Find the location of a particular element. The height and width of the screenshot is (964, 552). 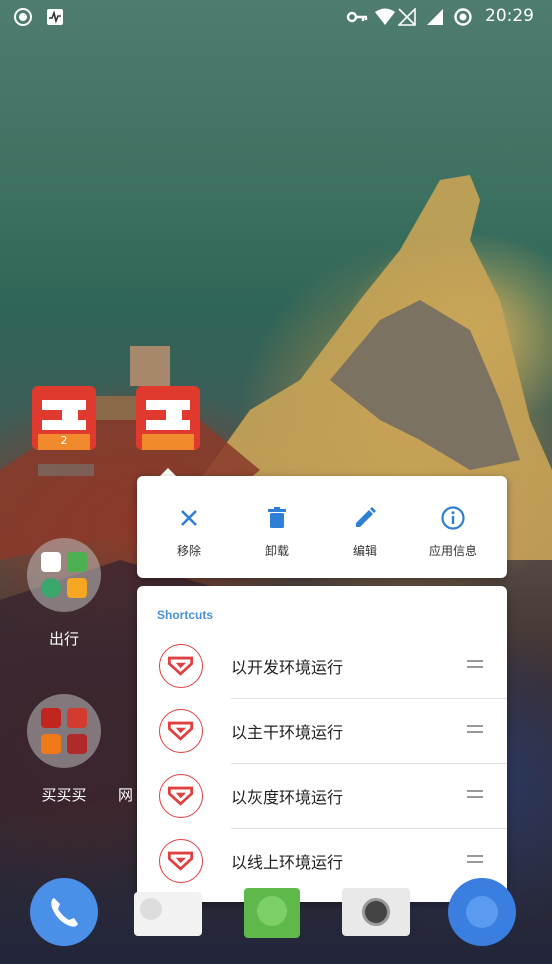

info-icon is located at coordinates (453, 518).